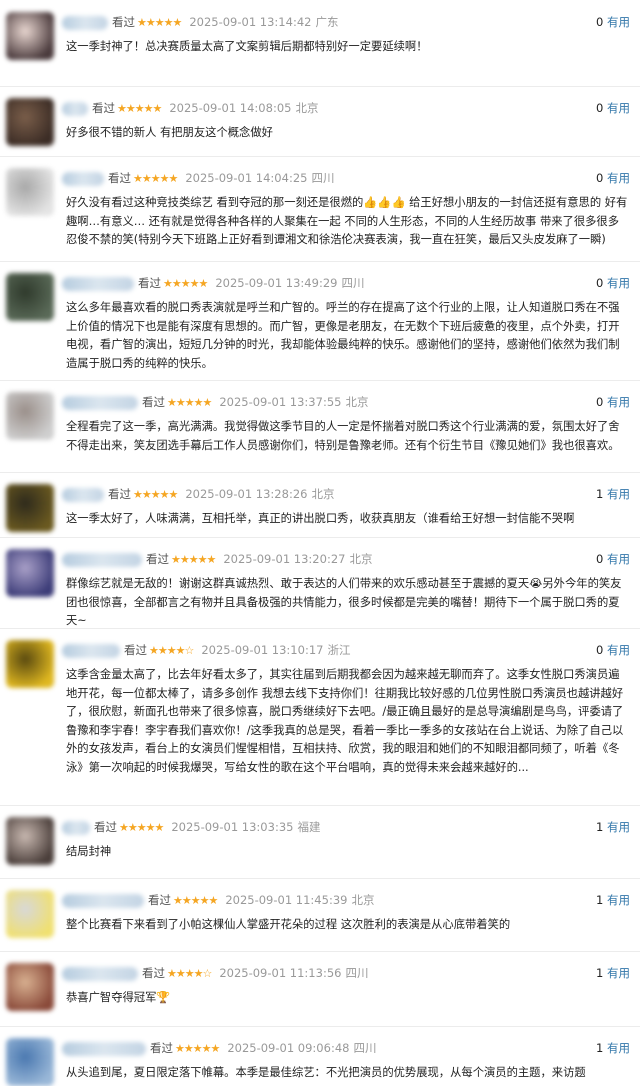  I want to click on review-meta: 看过 ★★★★★ 2025-09-01 13:20:27 北京 0 有用, so click(346, 559).